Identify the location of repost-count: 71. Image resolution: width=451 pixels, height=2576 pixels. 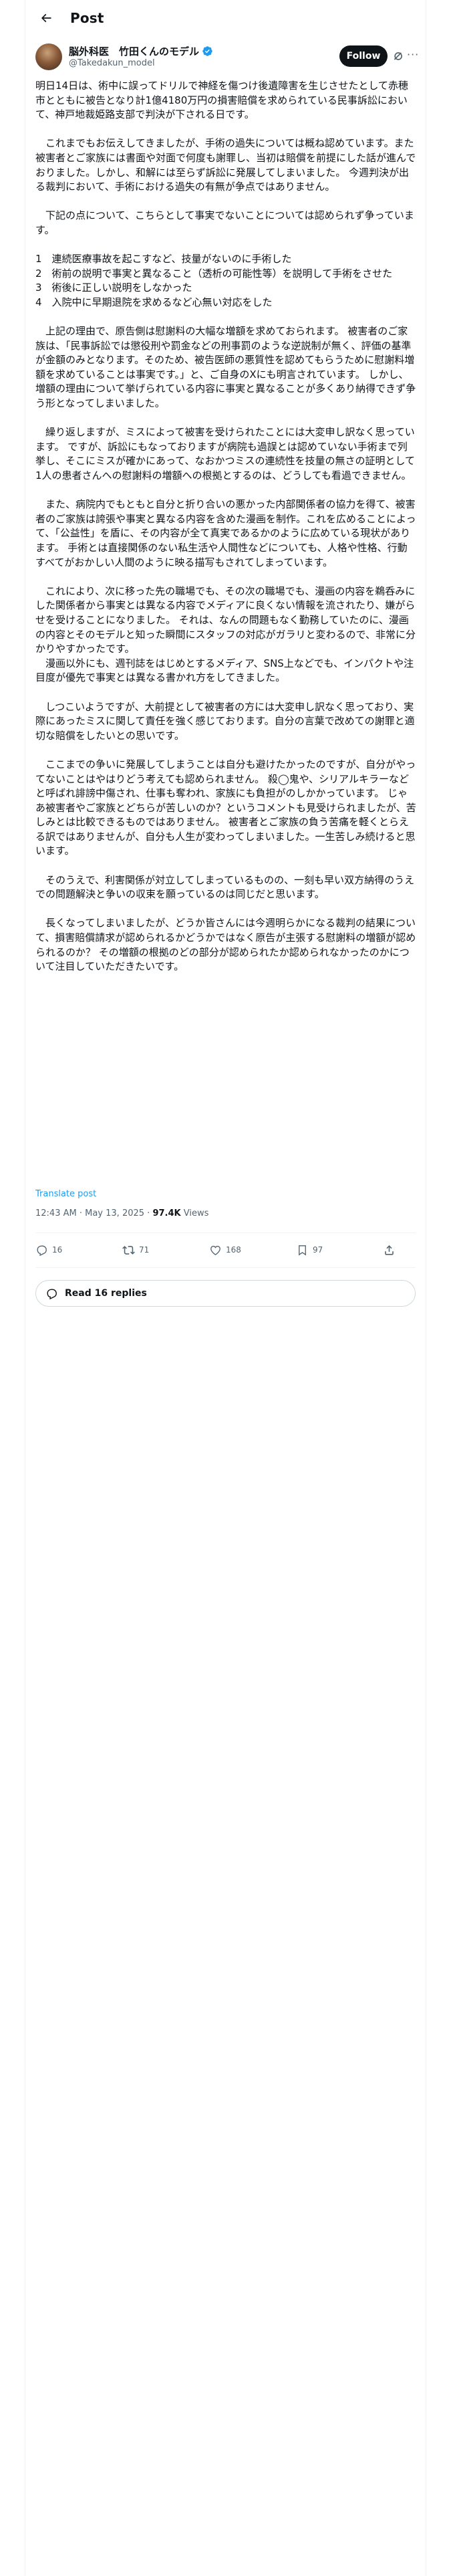
(144, 1250).